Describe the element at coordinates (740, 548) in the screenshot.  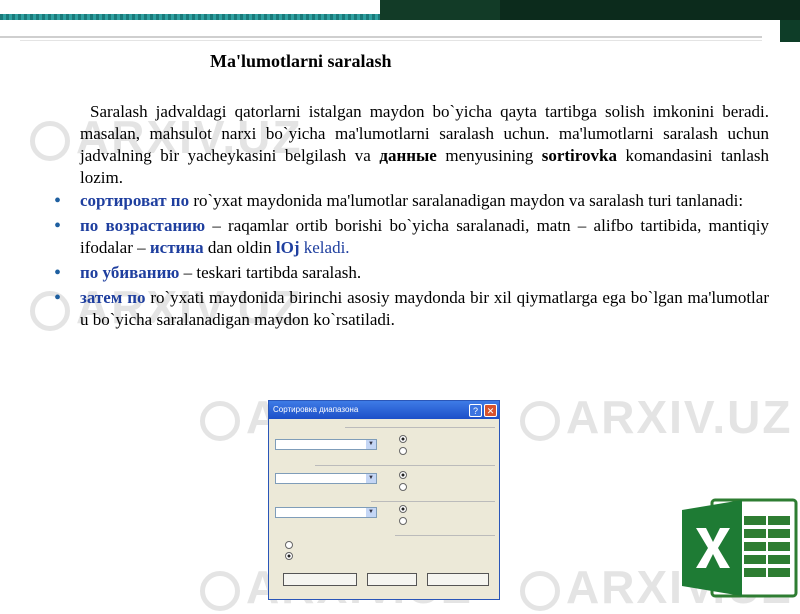
I see `excel-logo-icon` at that location.